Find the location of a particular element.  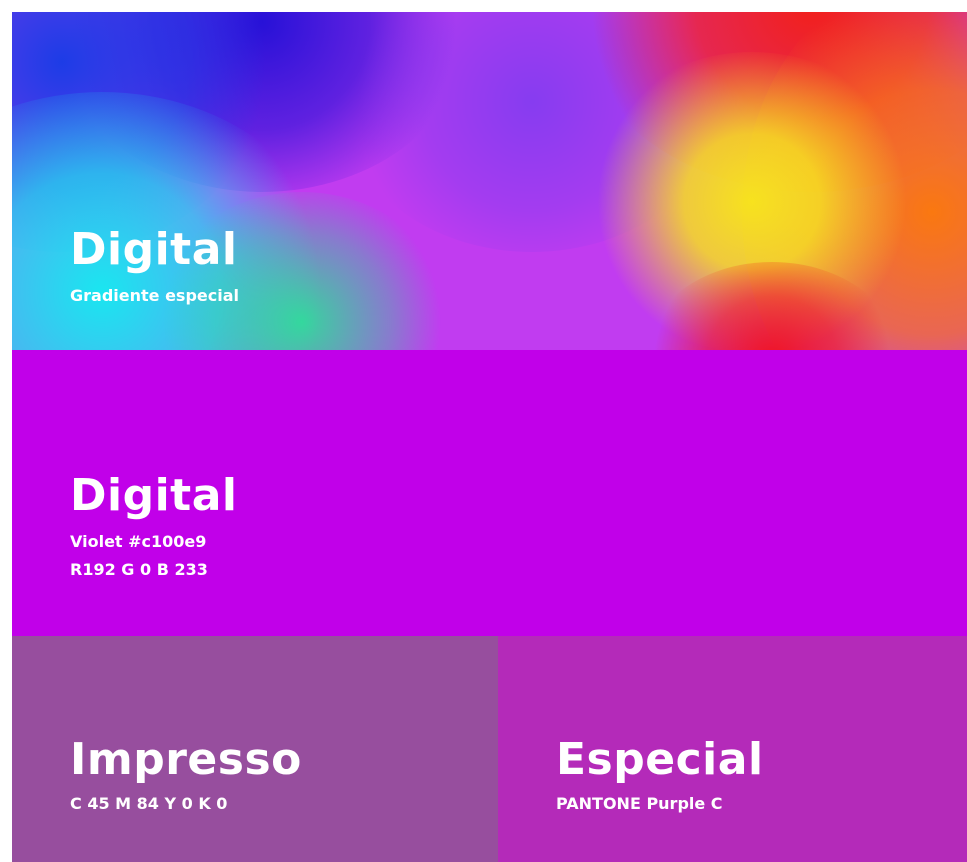

print-swatch: Impresso C 45 M 84 Y 0 K 0 is located at coordinates (255, 749).